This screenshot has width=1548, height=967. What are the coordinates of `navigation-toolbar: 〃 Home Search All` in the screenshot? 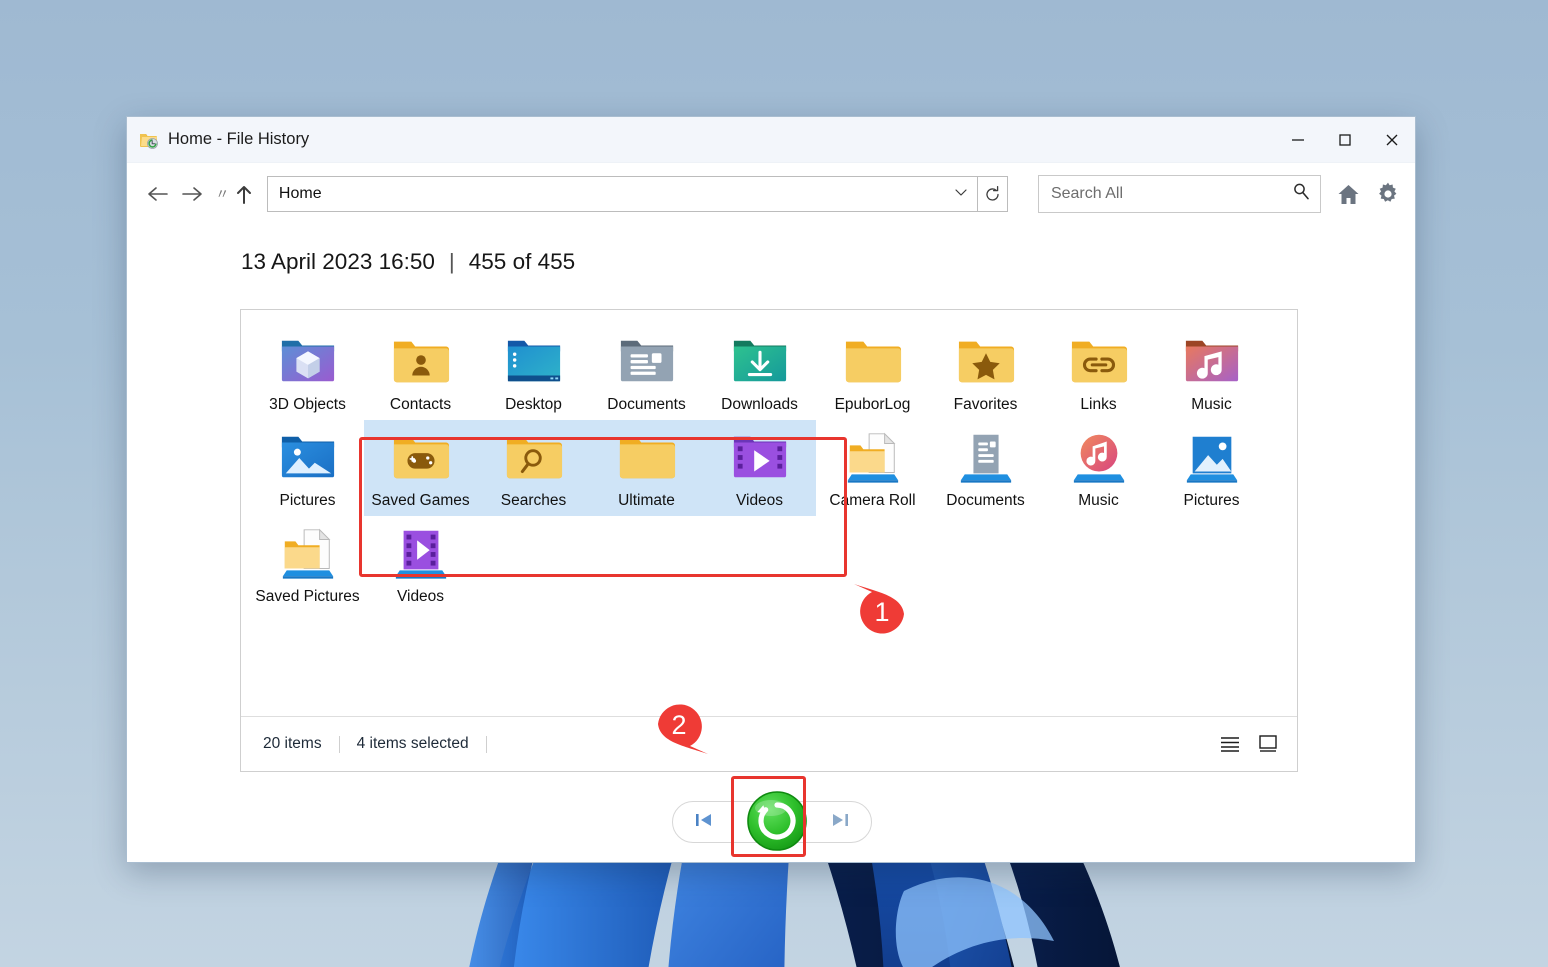 It's located at (771, 194).